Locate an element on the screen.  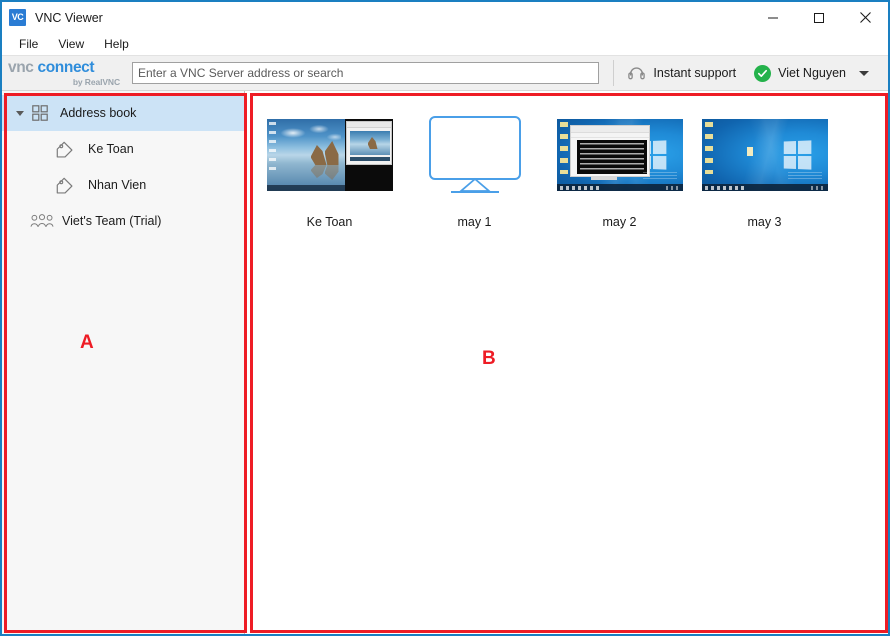
console-window is located at coordinates (609, 152).